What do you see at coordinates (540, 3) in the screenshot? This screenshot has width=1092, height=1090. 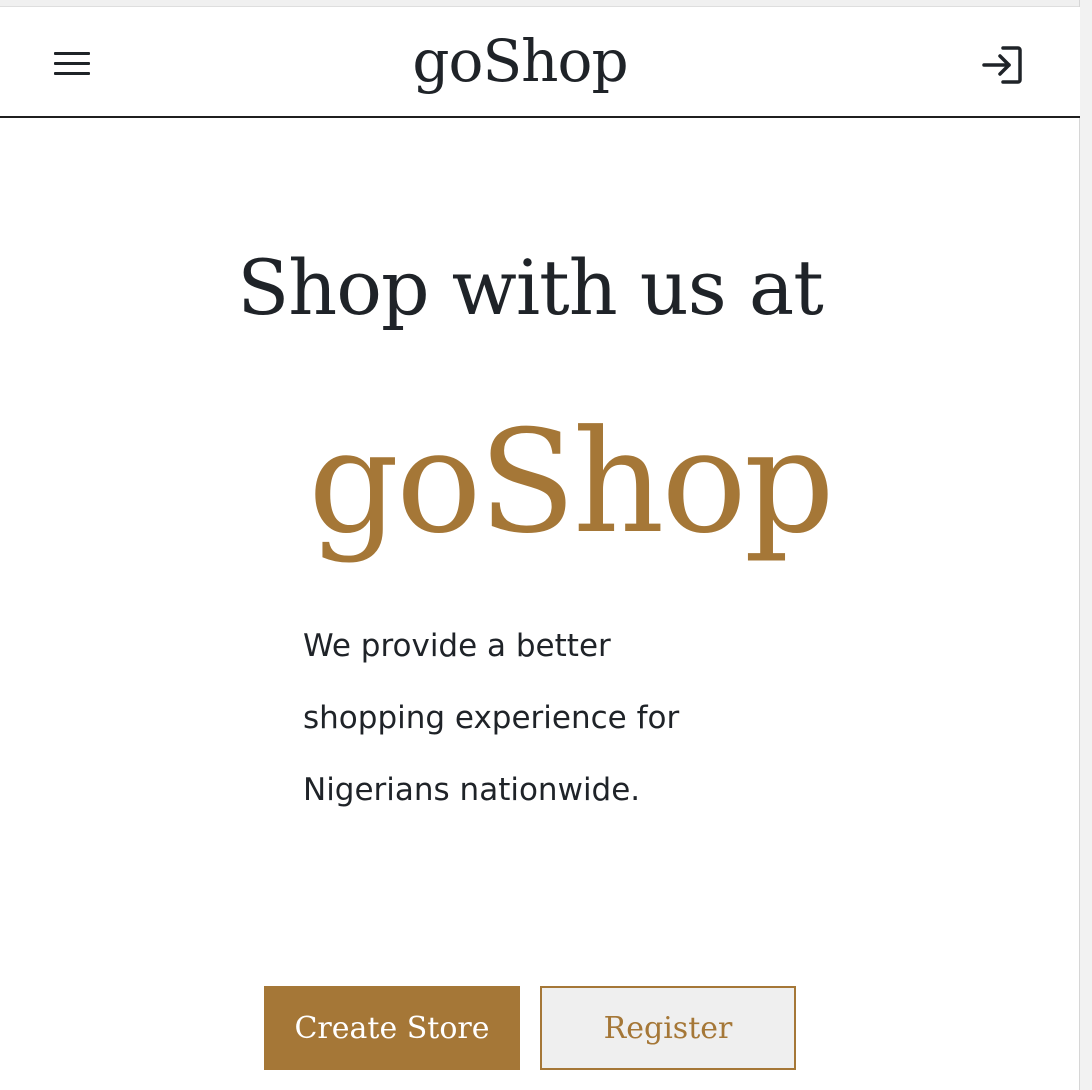 I see `browser-top-edge` at bounding box center [540, 3].